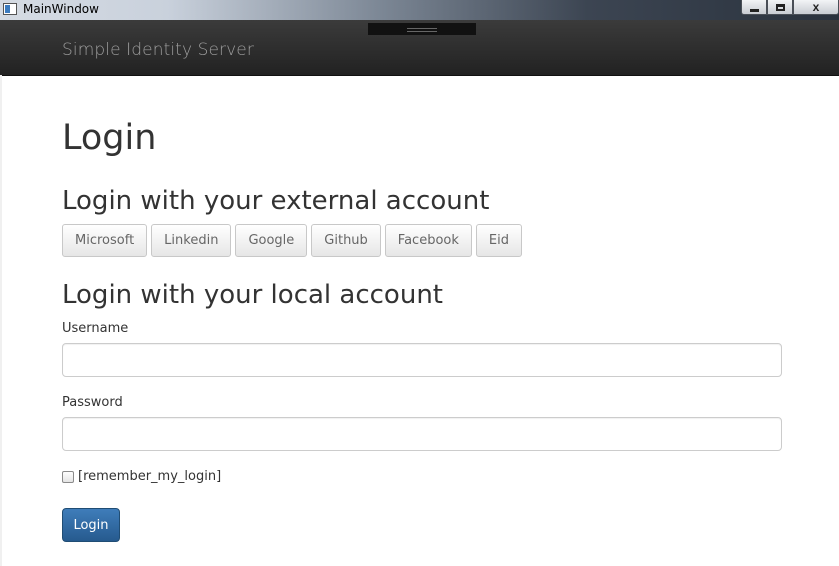 The width and height of the screenshot is (839, 566). What do you see at coordinates (191, 240) in the screenshot?
I see `linkedin-login-button: Linkedin` at bounding box center [191, 240].